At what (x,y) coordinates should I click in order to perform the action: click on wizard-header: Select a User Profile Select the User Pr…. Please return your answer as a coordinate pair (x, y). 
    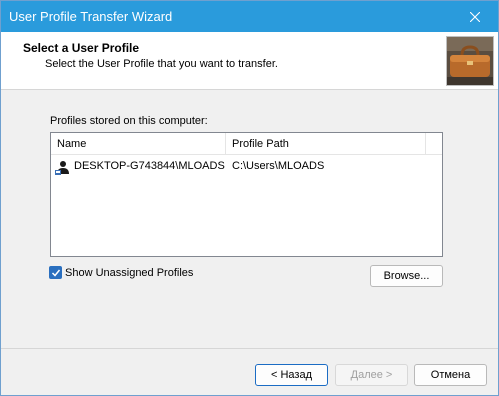
    Looking at the image, I should click on (249, 61).